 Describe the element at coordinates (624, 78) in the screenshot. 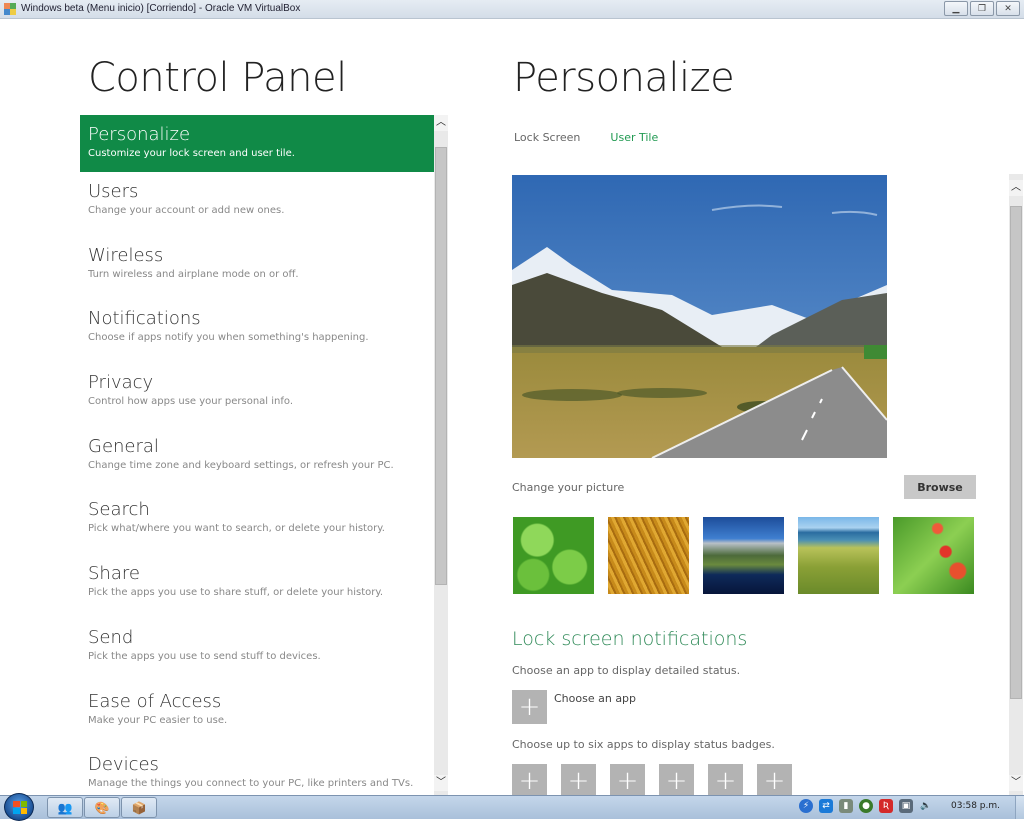

I see `personalize-title: Personalize` at that location.